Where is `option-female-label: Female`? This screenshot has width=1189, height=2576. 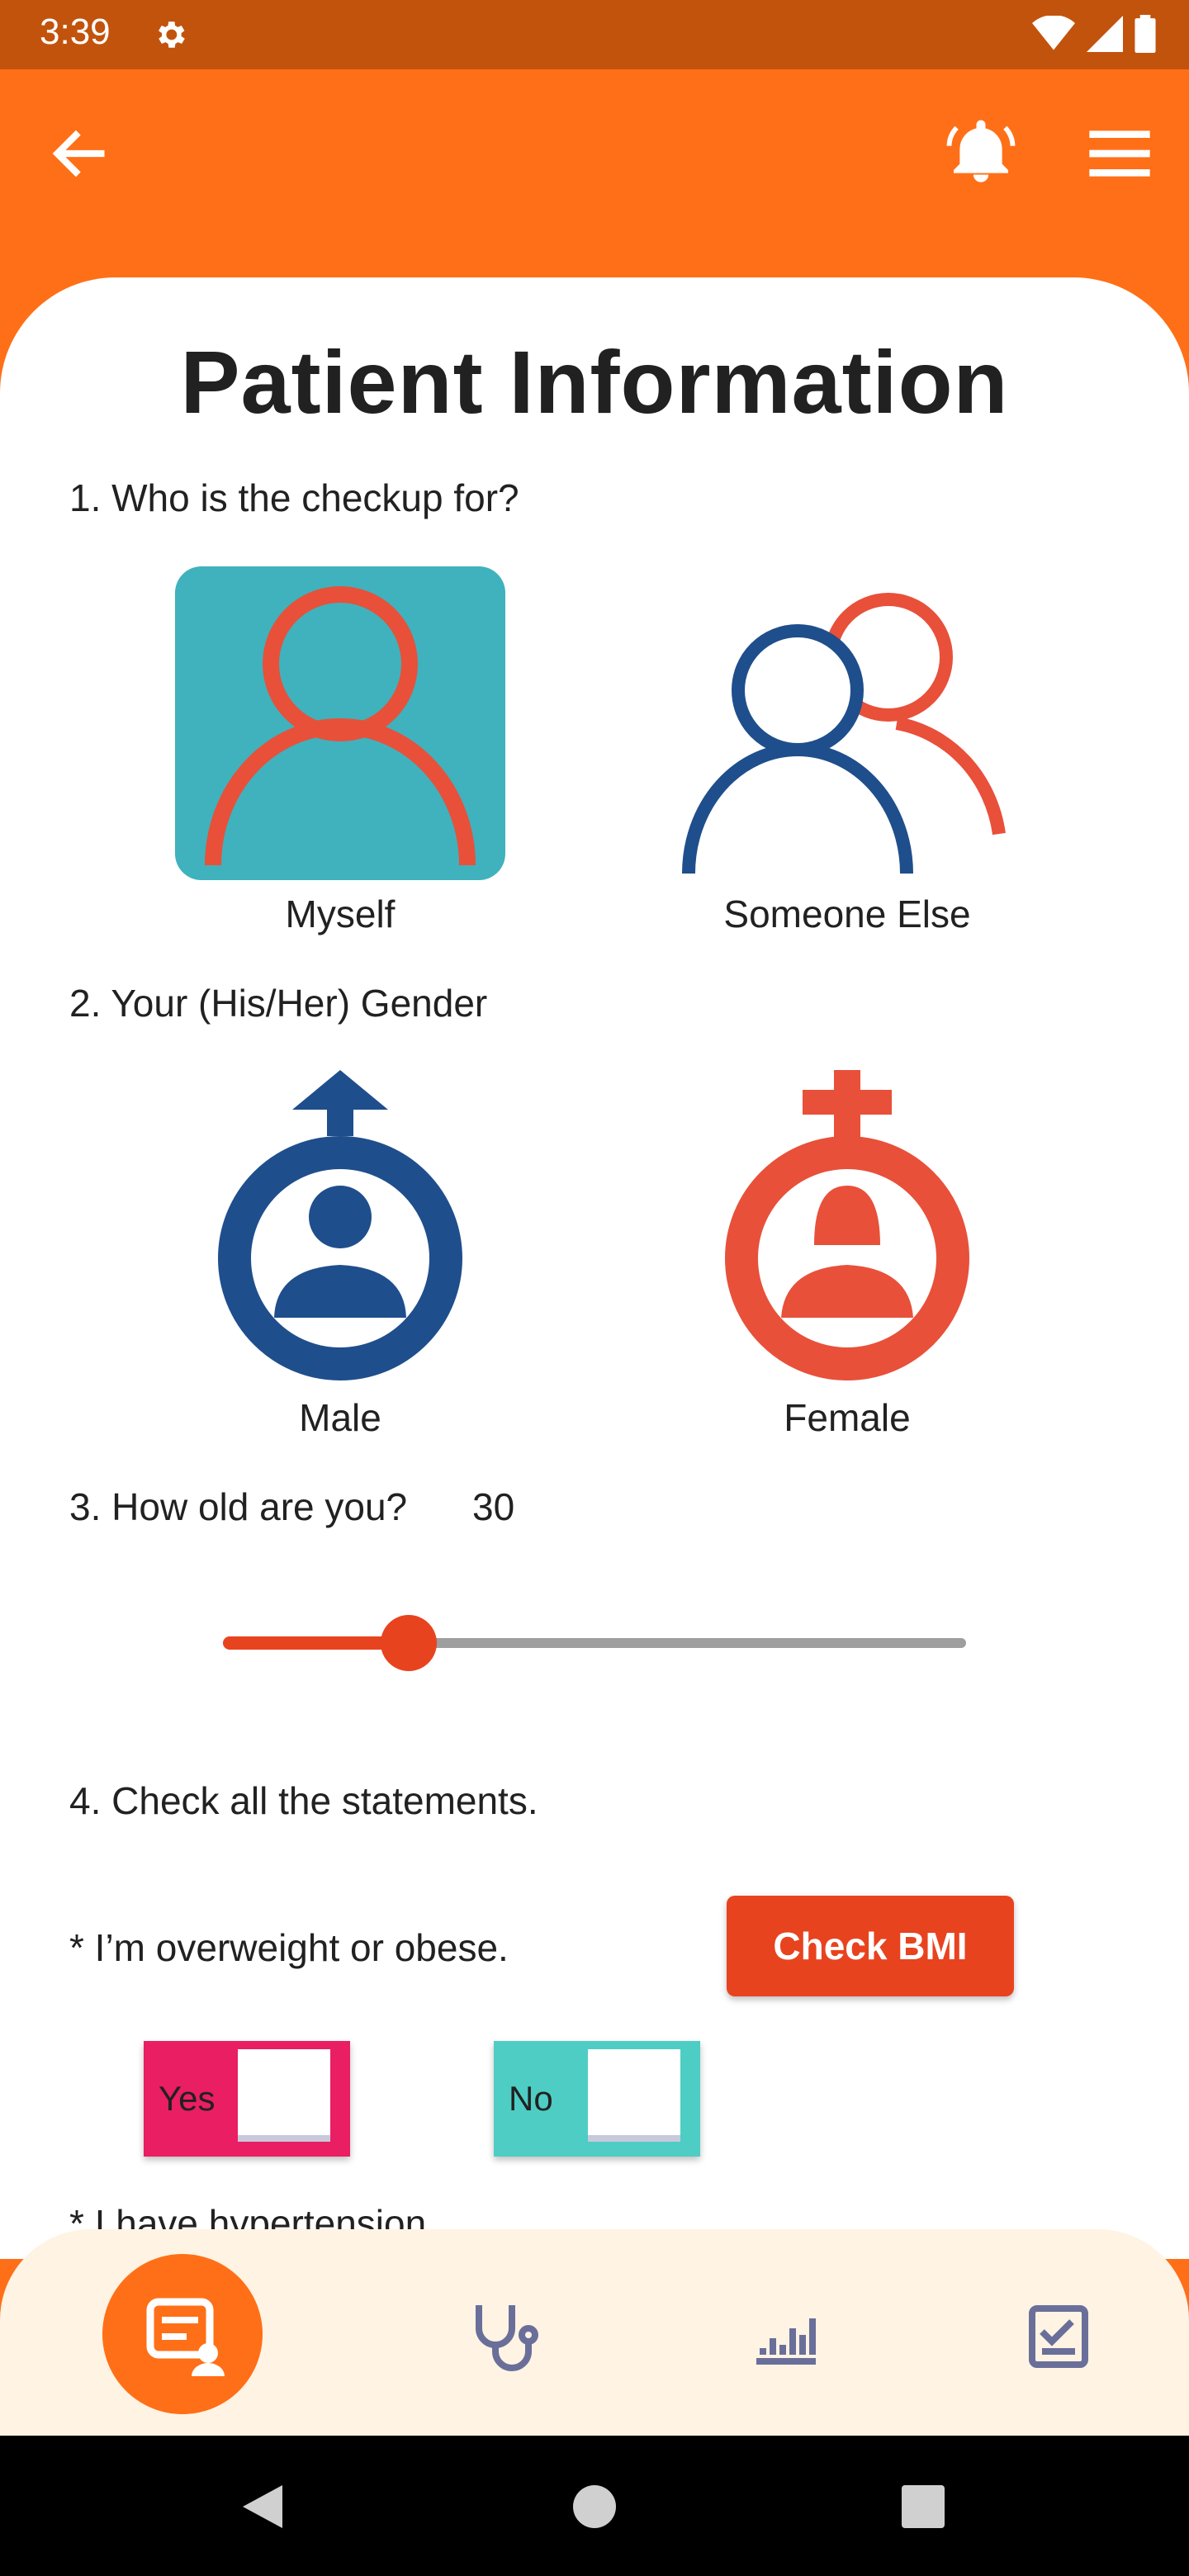
option-female-label: Female is located at coordinates (847, 1417).